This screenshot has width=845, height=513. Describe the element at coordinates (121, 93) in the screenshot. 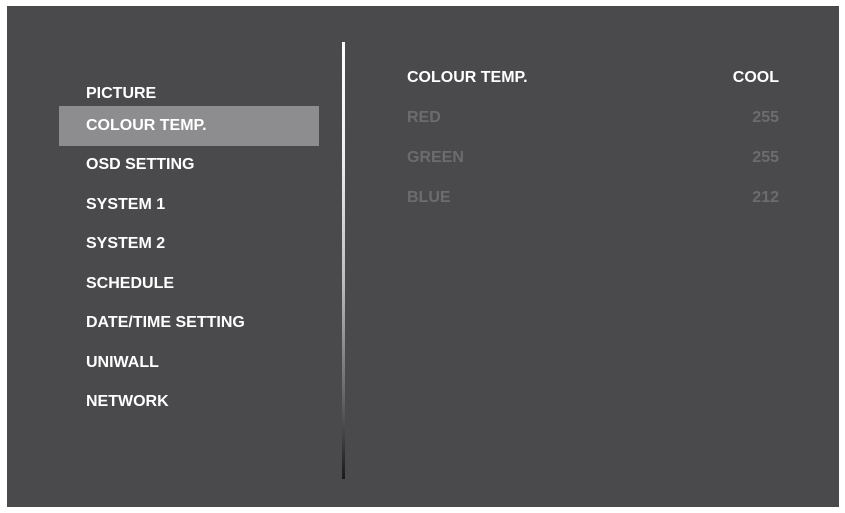

I see `menu-item-label: PICTURE` at that location.